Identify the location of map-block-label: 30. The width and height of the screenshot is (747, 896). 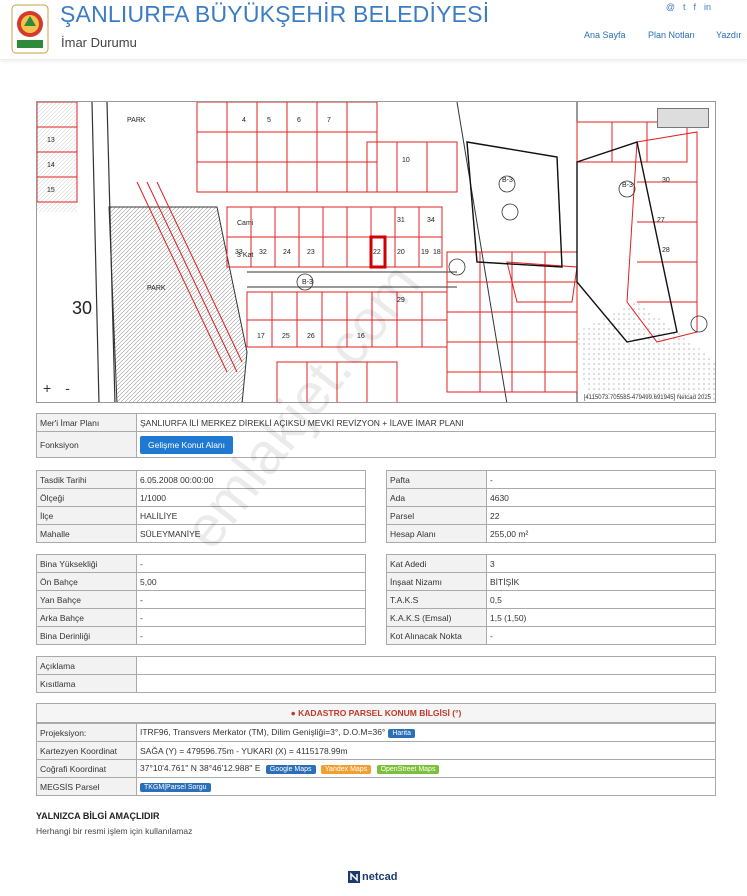
(666, 180).